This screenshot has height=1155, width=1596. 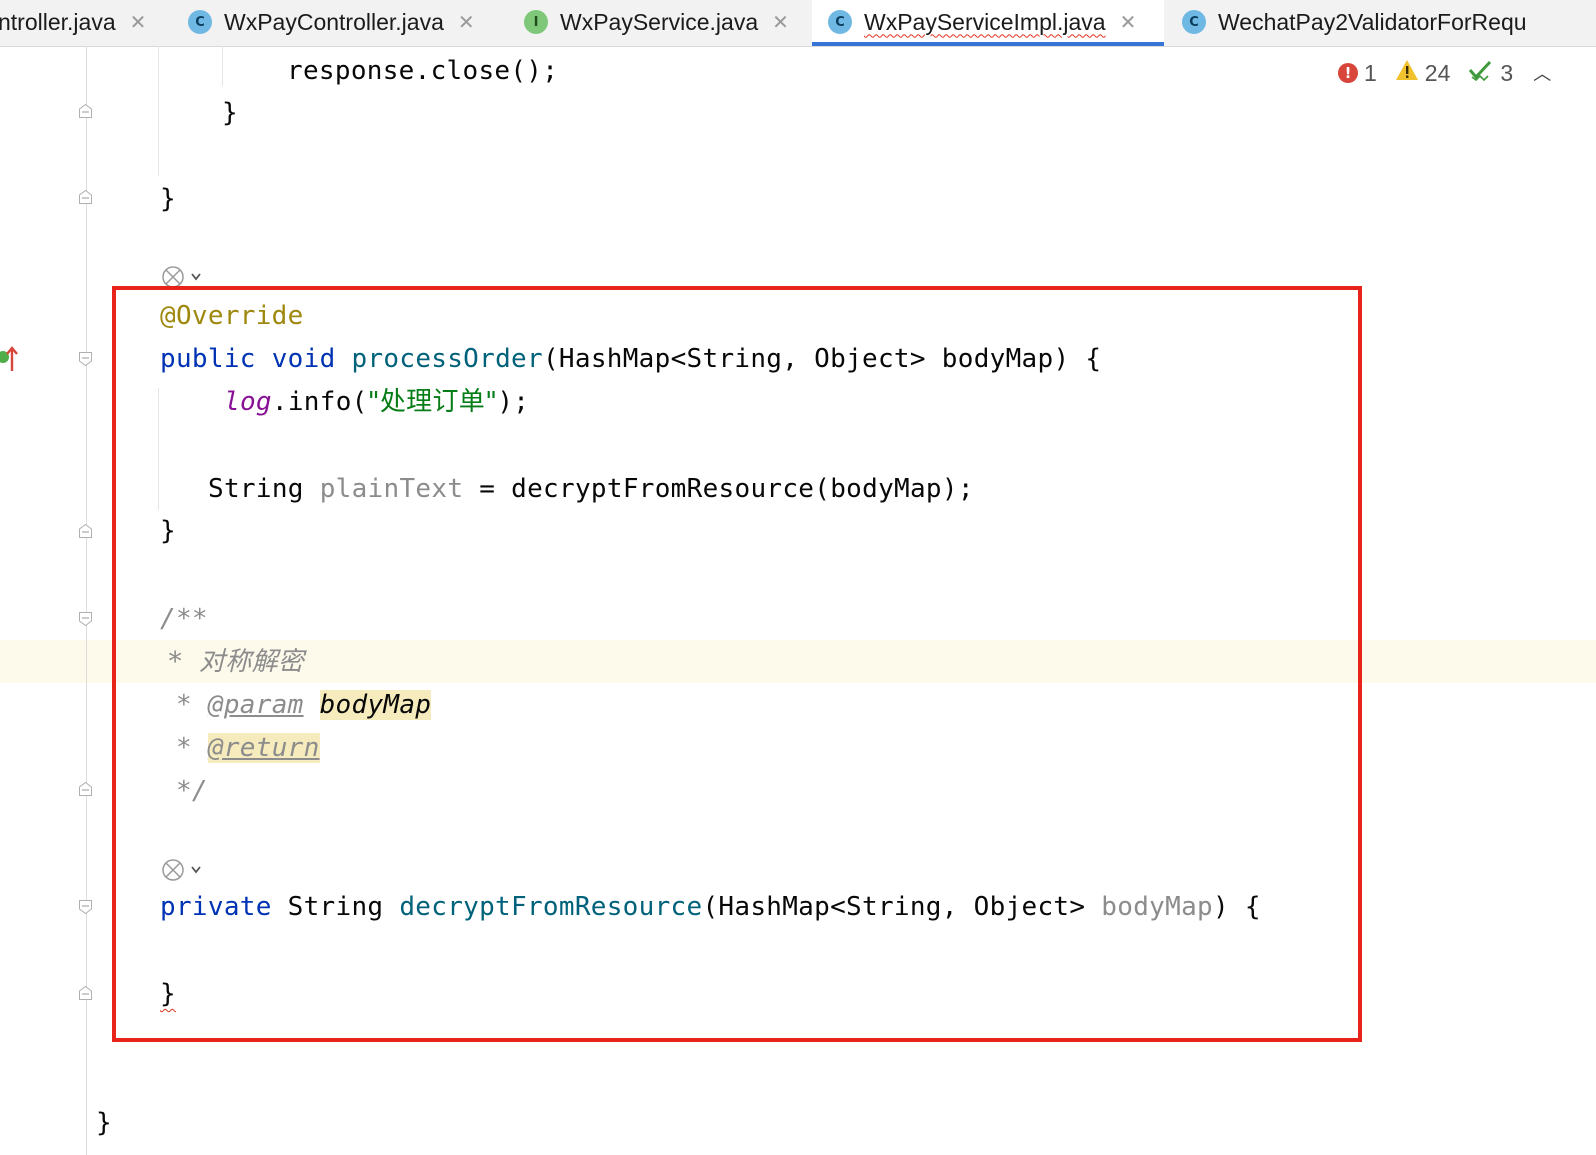 I want to click on tab-label: WxPayServiceImpl.java, so click(x=985, y=21).